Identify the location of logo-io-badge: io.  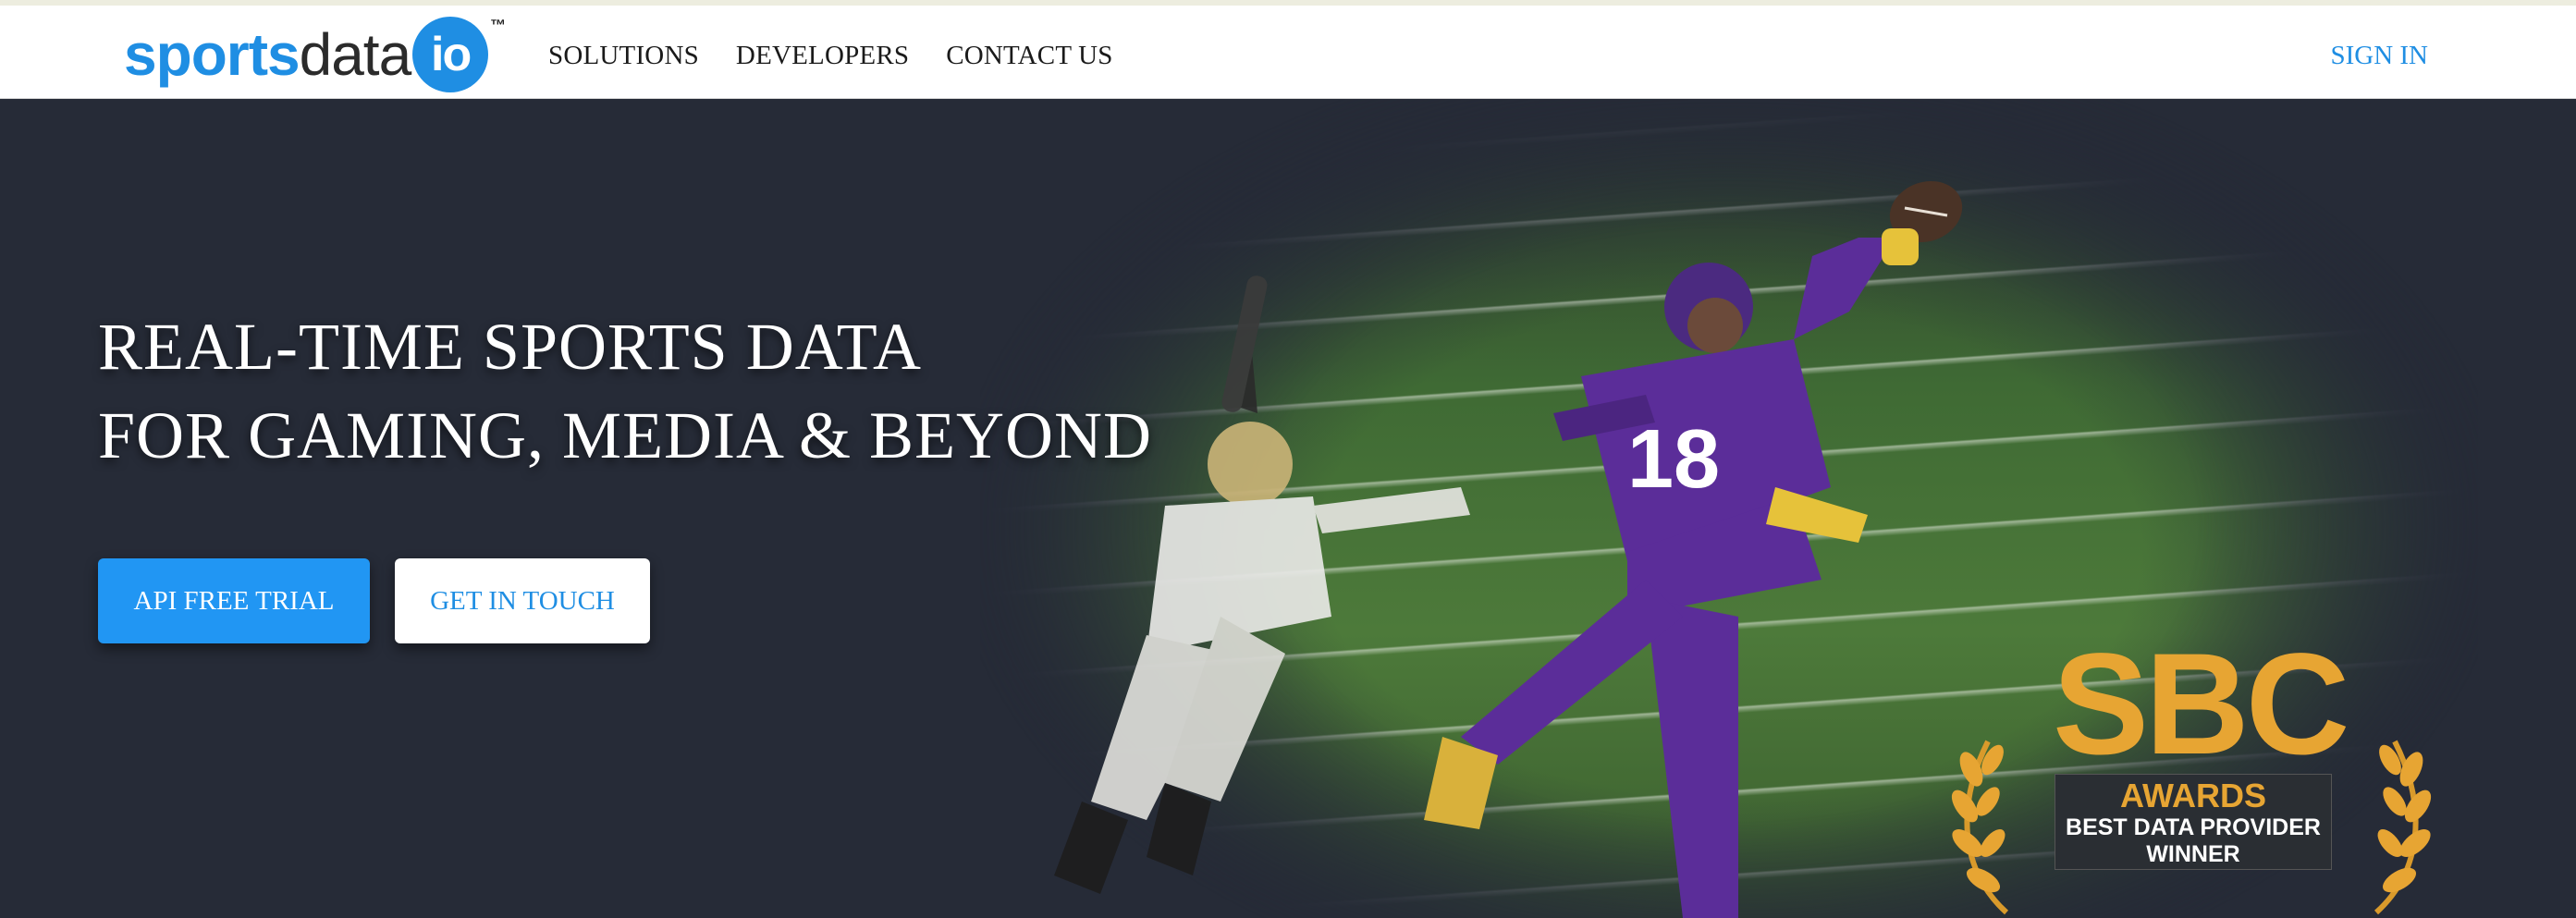
(450, 54).